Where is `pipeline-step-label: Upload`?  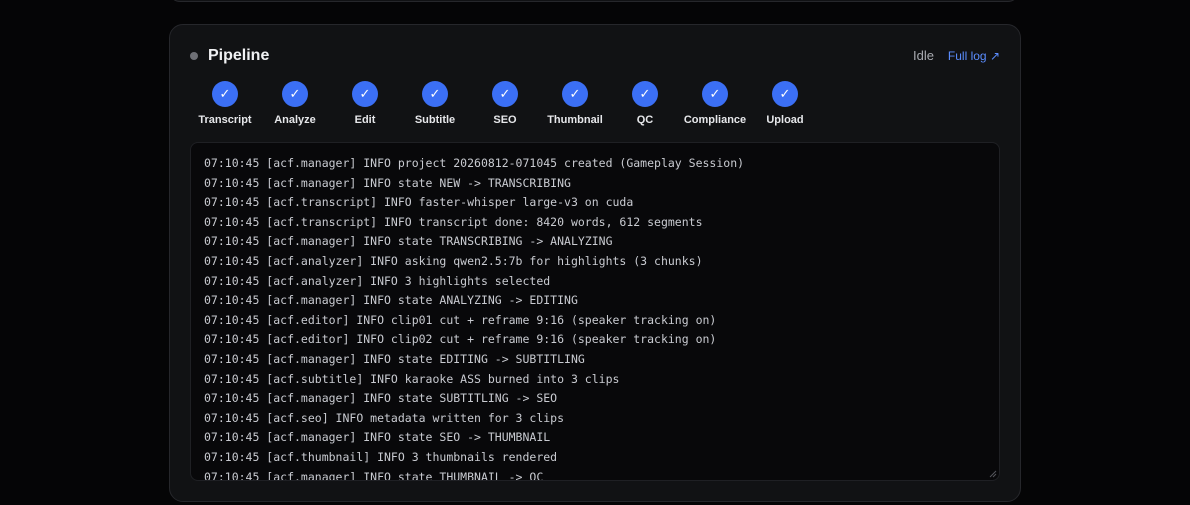 pipeline-step-label: Upload is located at coordinates (785, 120).